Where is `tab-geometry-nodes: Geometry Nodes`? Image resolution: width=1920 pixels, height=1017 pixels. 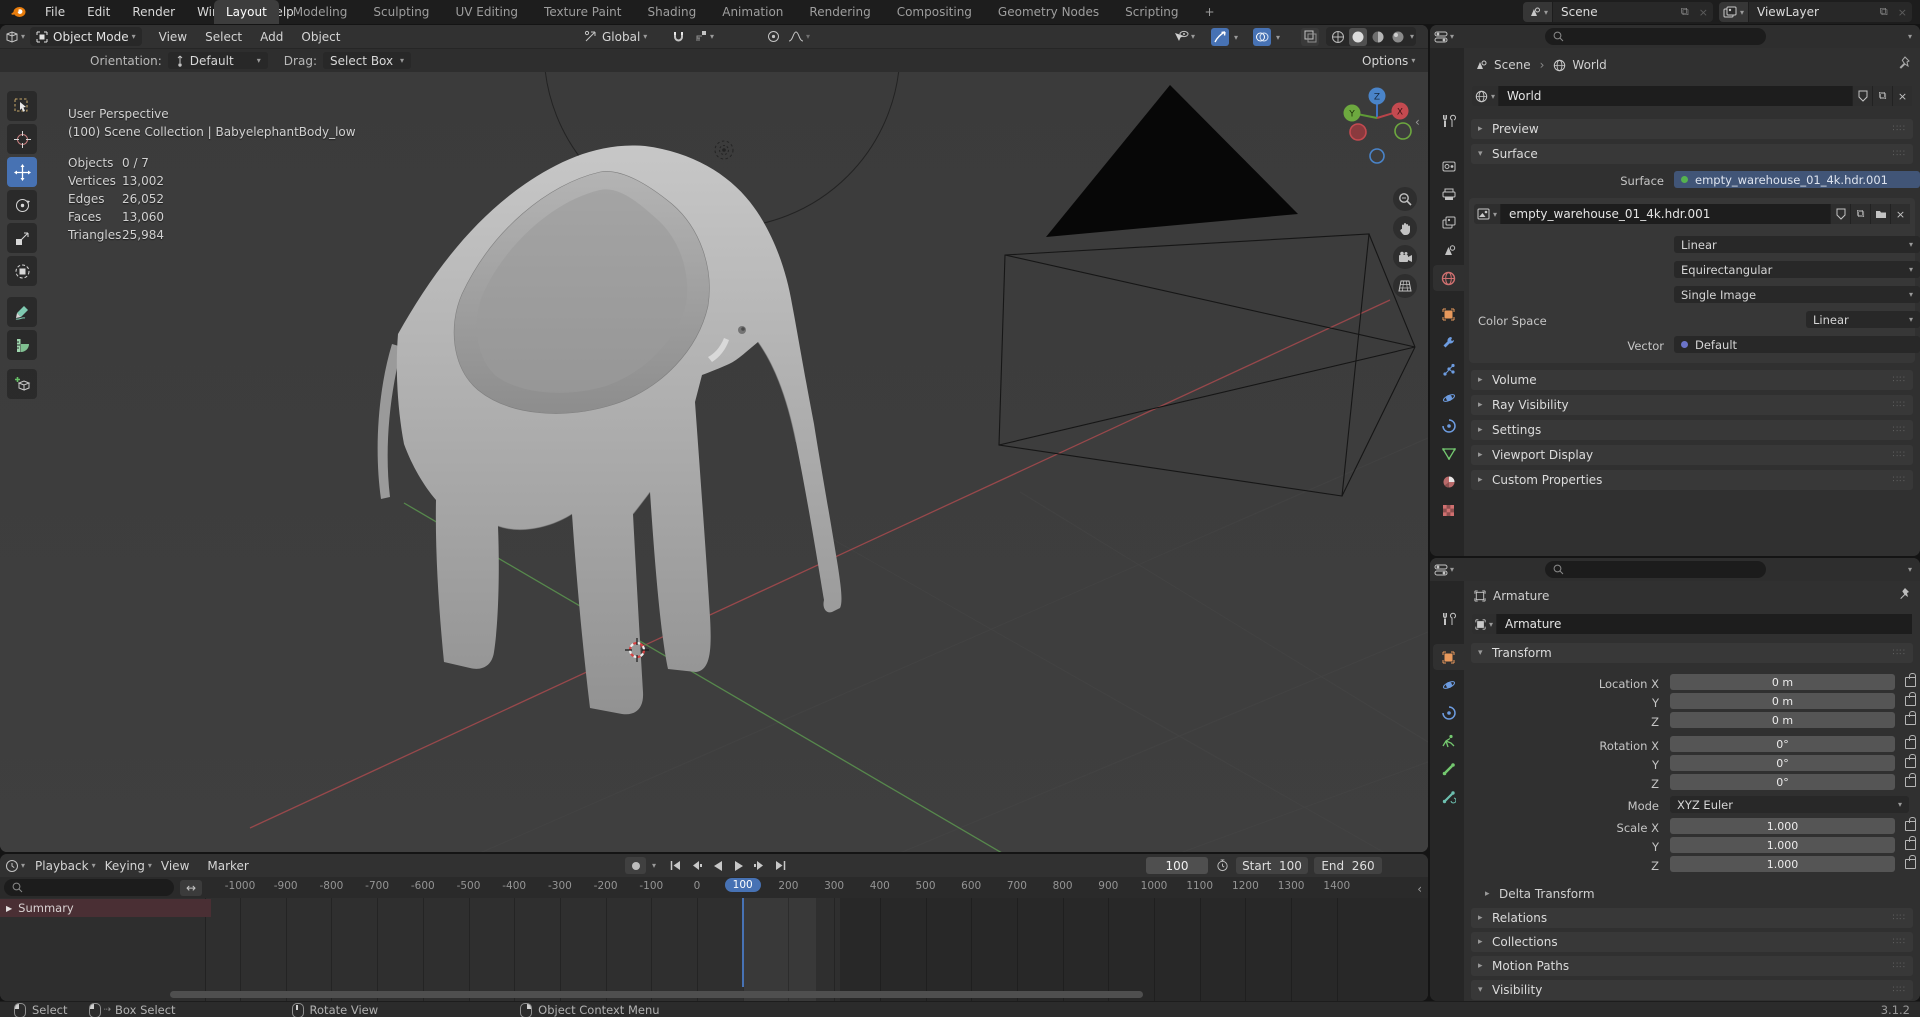
tab-geometry-nodes: Geometry Nodes is located at coordinates (1048, 12).